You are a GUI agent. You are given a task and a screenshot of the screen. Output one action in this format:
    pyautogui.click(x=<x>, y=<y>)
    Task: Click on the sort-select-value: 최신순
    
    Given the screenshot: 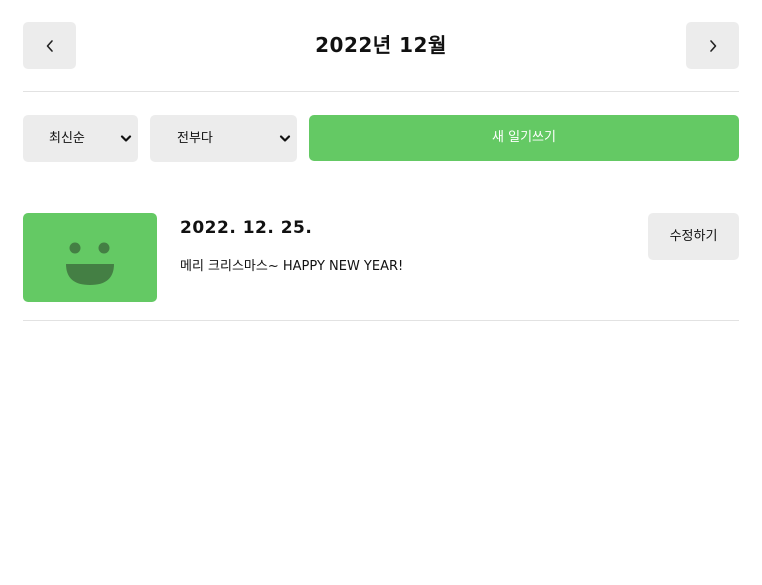 What is the action you would take?
    pyautogui.click(x=67, y=138)
    